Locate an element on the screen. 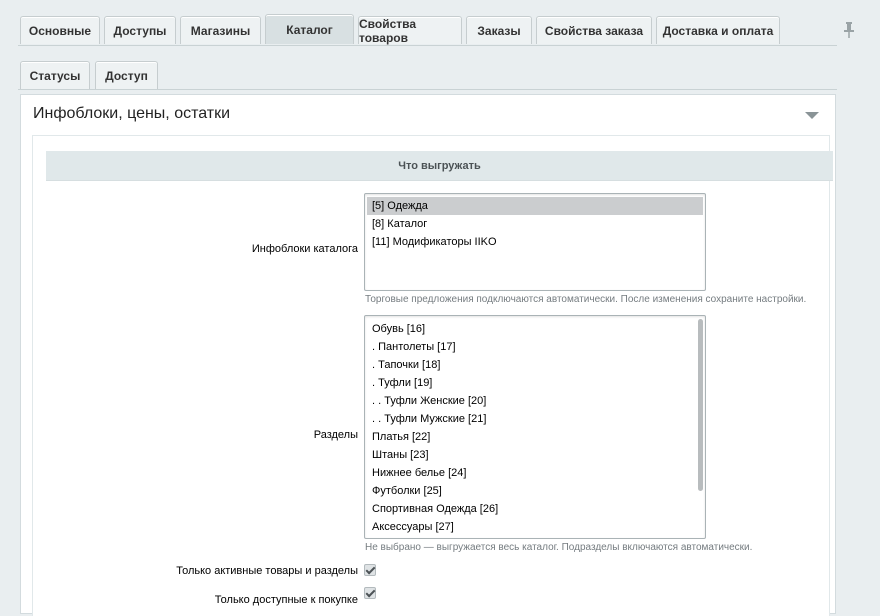 The image size is (880, 616). list-item: Платья [22] is located at coordinates (535, 437).